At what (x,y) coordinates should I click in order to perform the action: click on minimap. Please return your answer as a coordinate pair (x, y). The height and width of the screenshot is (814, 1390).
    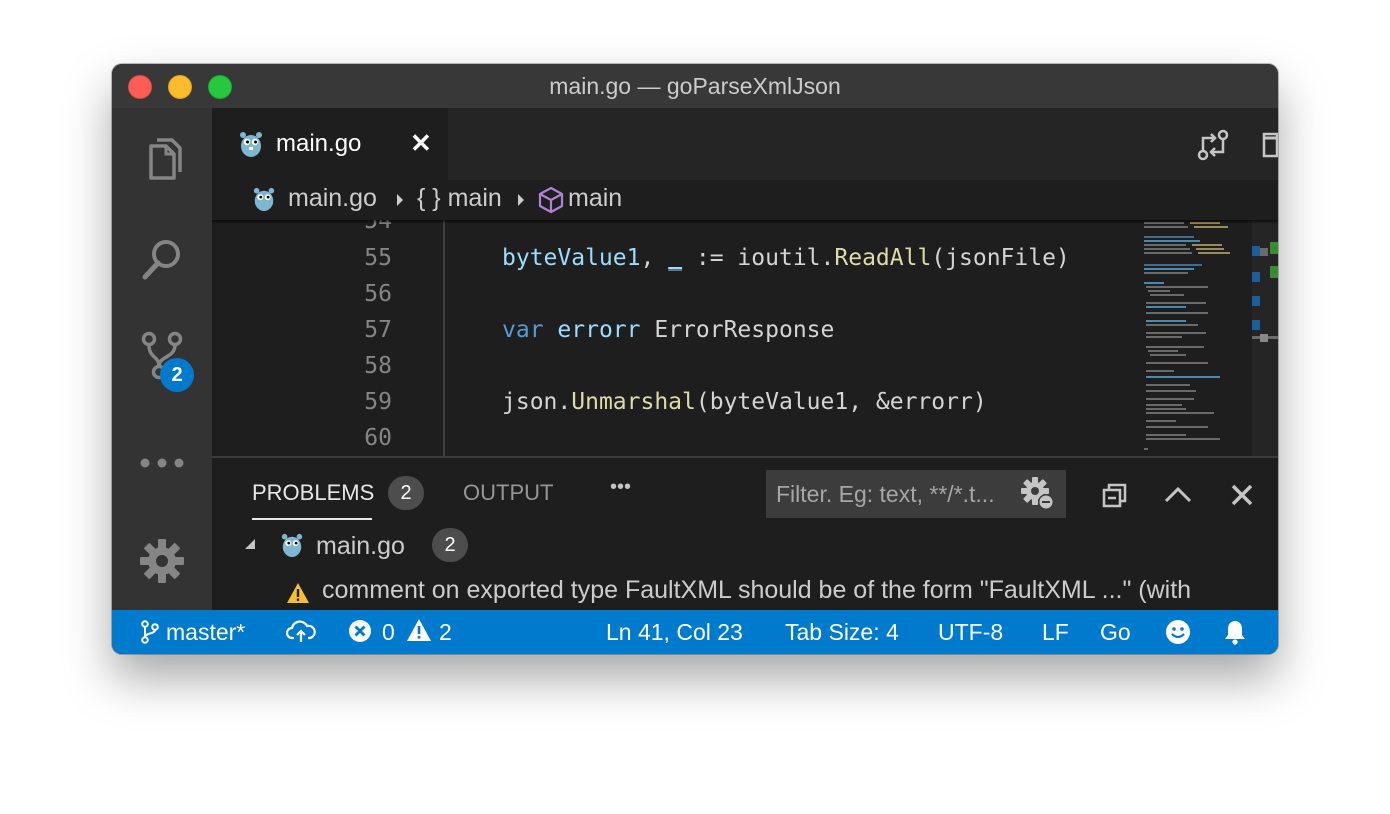
    Looking at the image, I should click on (1210, 338).